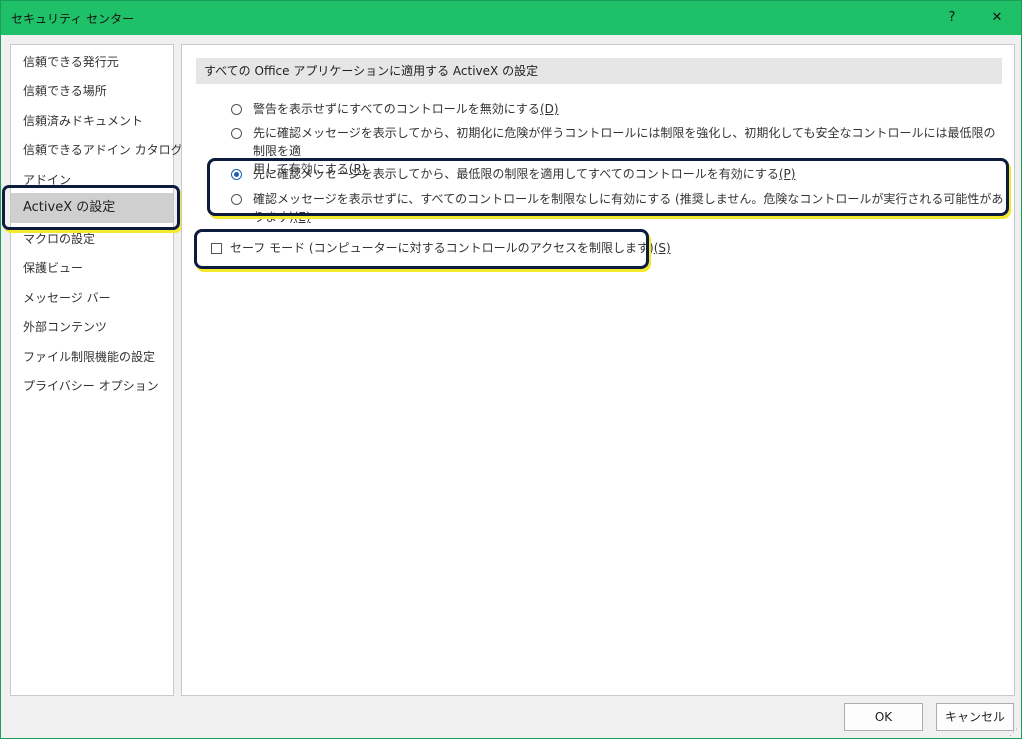 This screenshot has width=1024, height=741. Describe the element at coordinates (92, 208) in the screenshot. I see `sidebar-item-activex-settings: ActiveX の設定` at that location.